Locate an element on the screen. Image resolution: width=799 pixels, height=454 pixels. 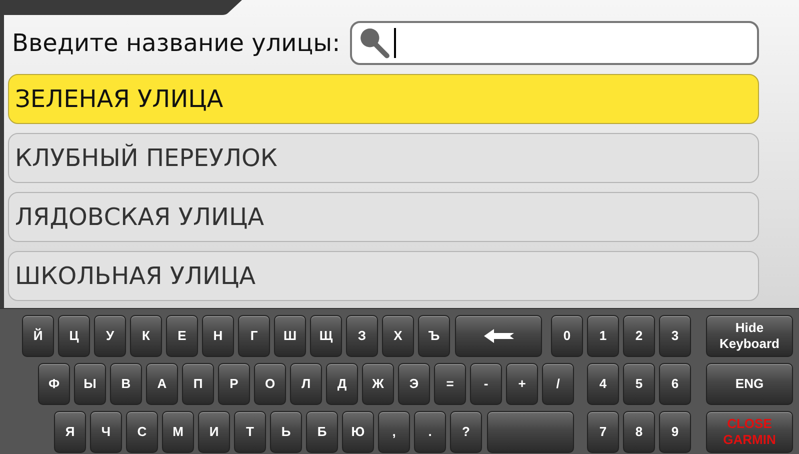
keyboard-key: . is located at coordinates (430, 431).